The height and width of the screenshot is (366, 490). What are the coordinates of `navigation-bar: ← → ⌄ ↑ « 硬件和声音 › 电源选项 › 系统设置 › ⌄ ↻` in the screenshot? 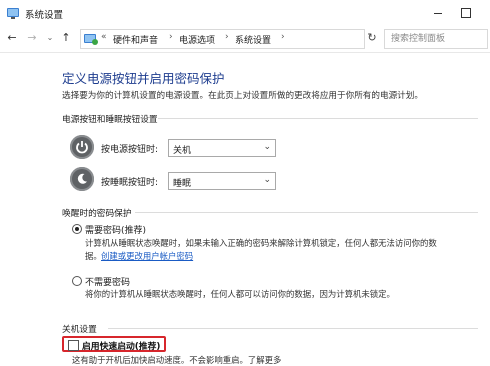 It's located at (245, 39).